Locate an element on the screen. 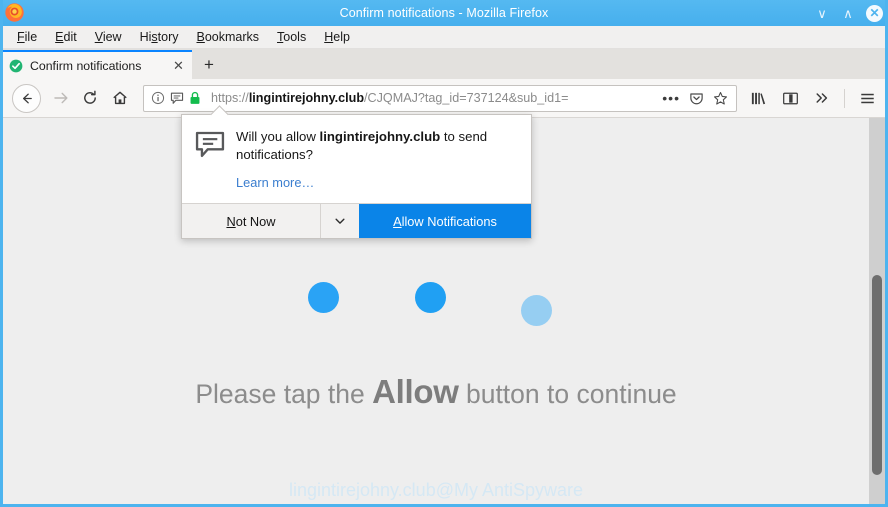 This screenshot has width=888, height=507. menu-item-tools: Tools is located at coordinates (291, 37).